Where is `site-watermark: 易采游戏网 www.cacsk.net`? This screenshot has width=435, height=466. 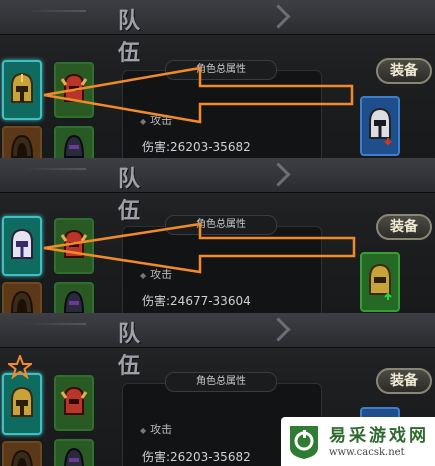 site-watermark: 易采游戏网 www.cacsk.net is located at coordinates (358, 441).